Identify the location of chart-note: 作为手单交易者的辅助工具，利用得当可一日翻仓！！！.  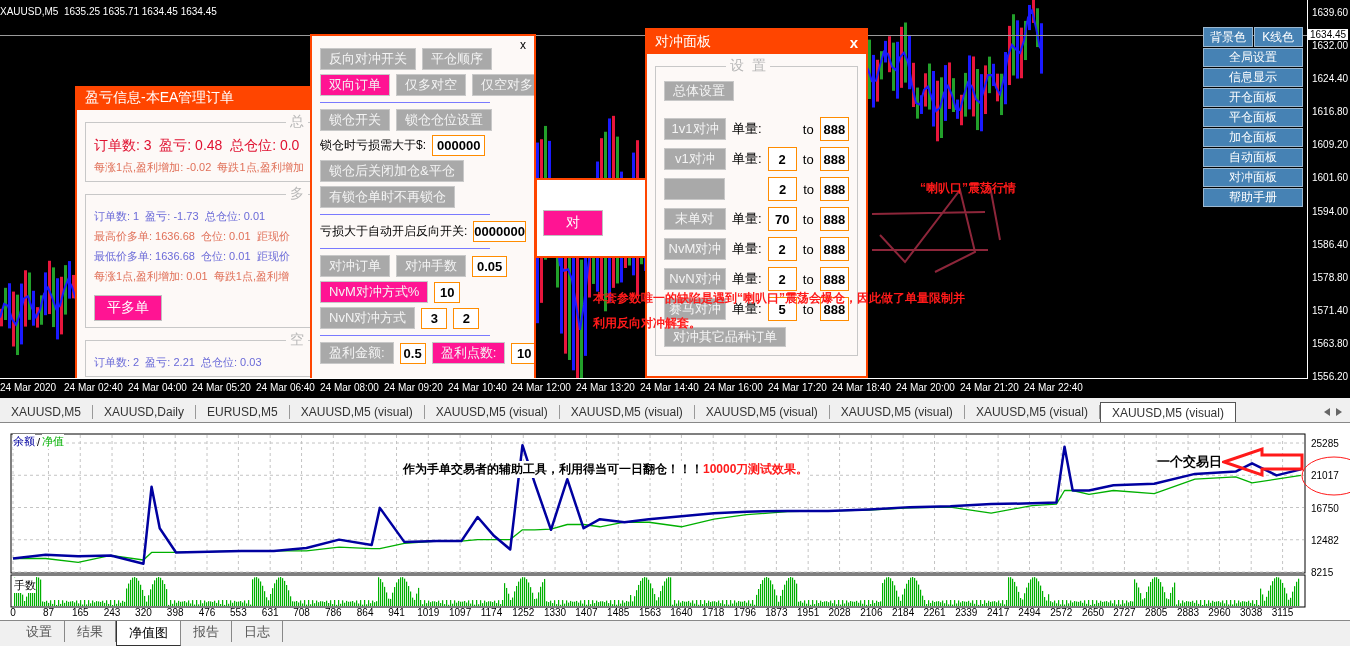
(553, 469).